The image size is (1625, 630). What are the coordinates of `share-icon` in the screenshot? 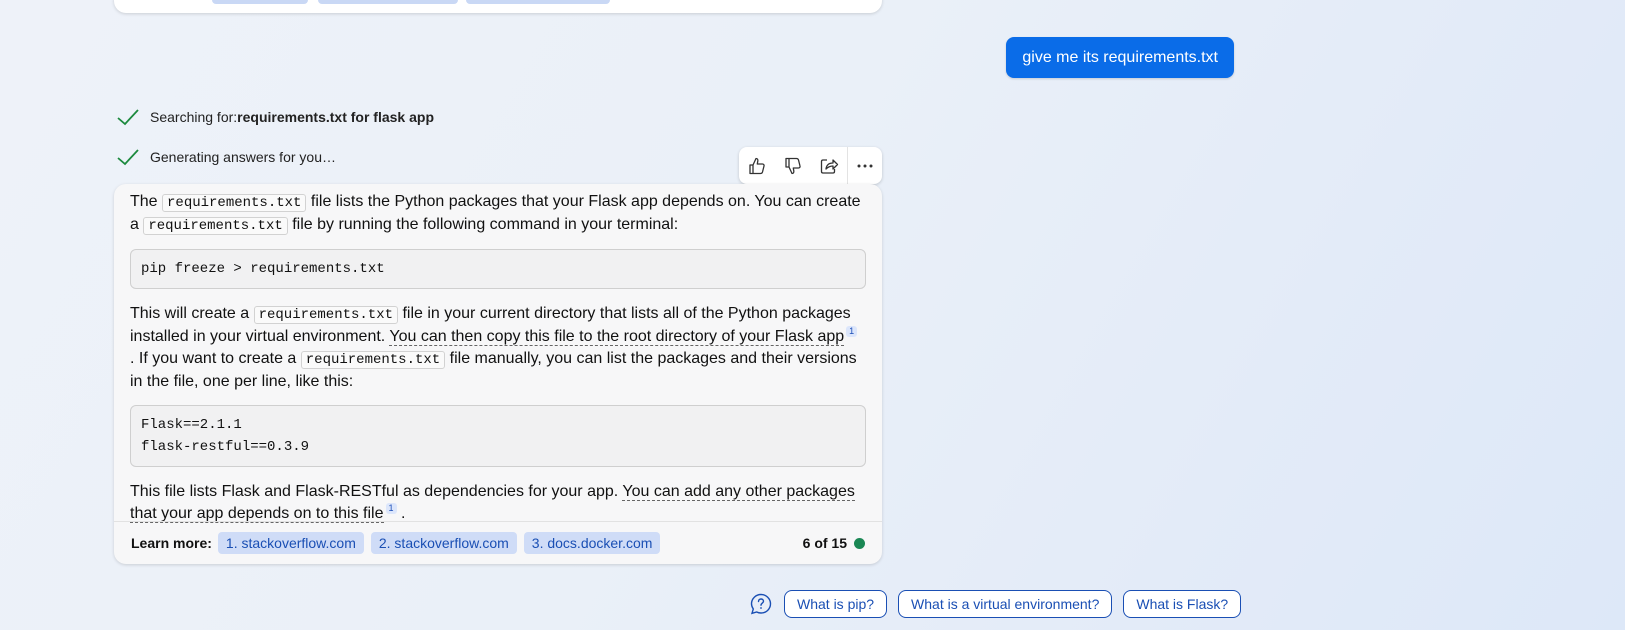 It's located at (829, 166).